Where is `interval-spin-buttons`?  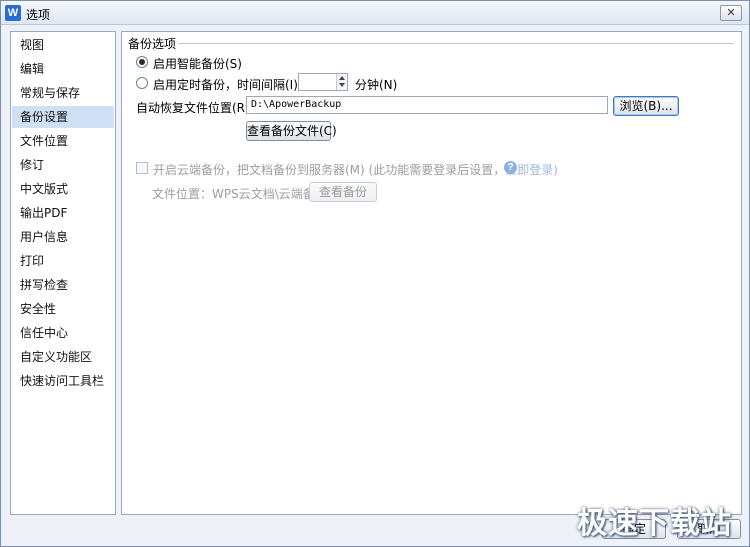 interval-spin-buttons is located at coordinates (341, 82).